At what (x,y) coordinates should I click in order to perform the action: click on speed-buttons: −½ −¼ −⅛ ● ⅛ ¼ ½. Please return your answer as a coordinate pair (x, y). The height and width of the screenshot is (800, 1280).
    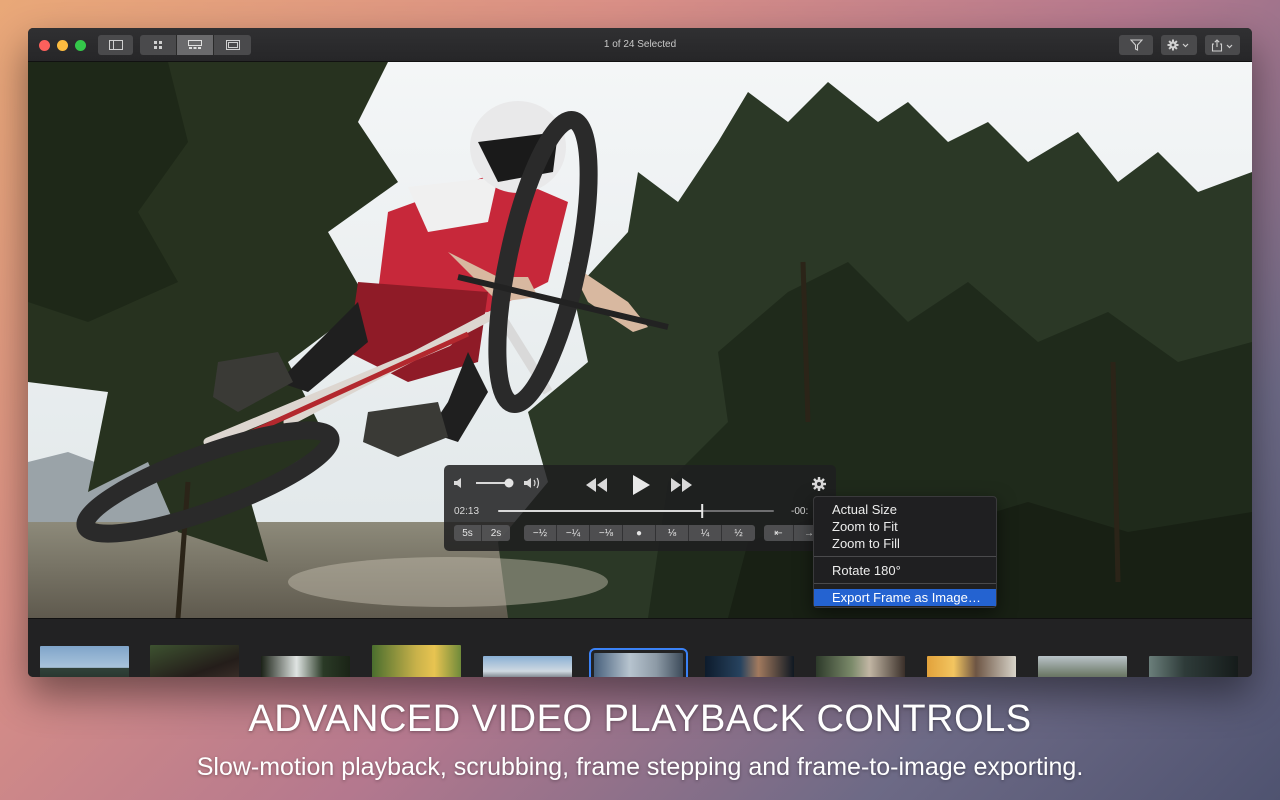
    Looking at the image, I should click on (639, 533).